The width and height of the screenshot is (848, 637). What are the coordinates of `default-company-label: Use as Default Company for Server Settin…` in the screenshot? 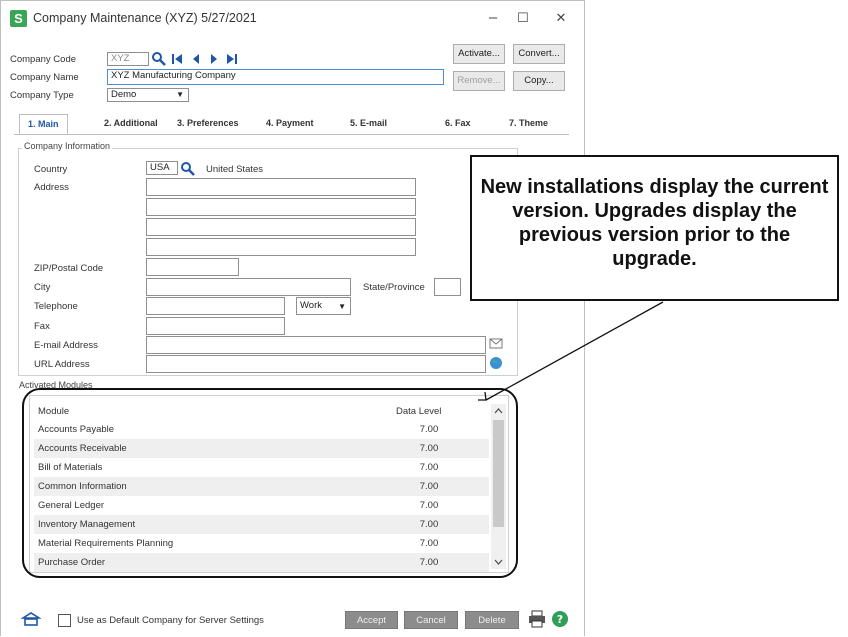 It's located at (170, 620).